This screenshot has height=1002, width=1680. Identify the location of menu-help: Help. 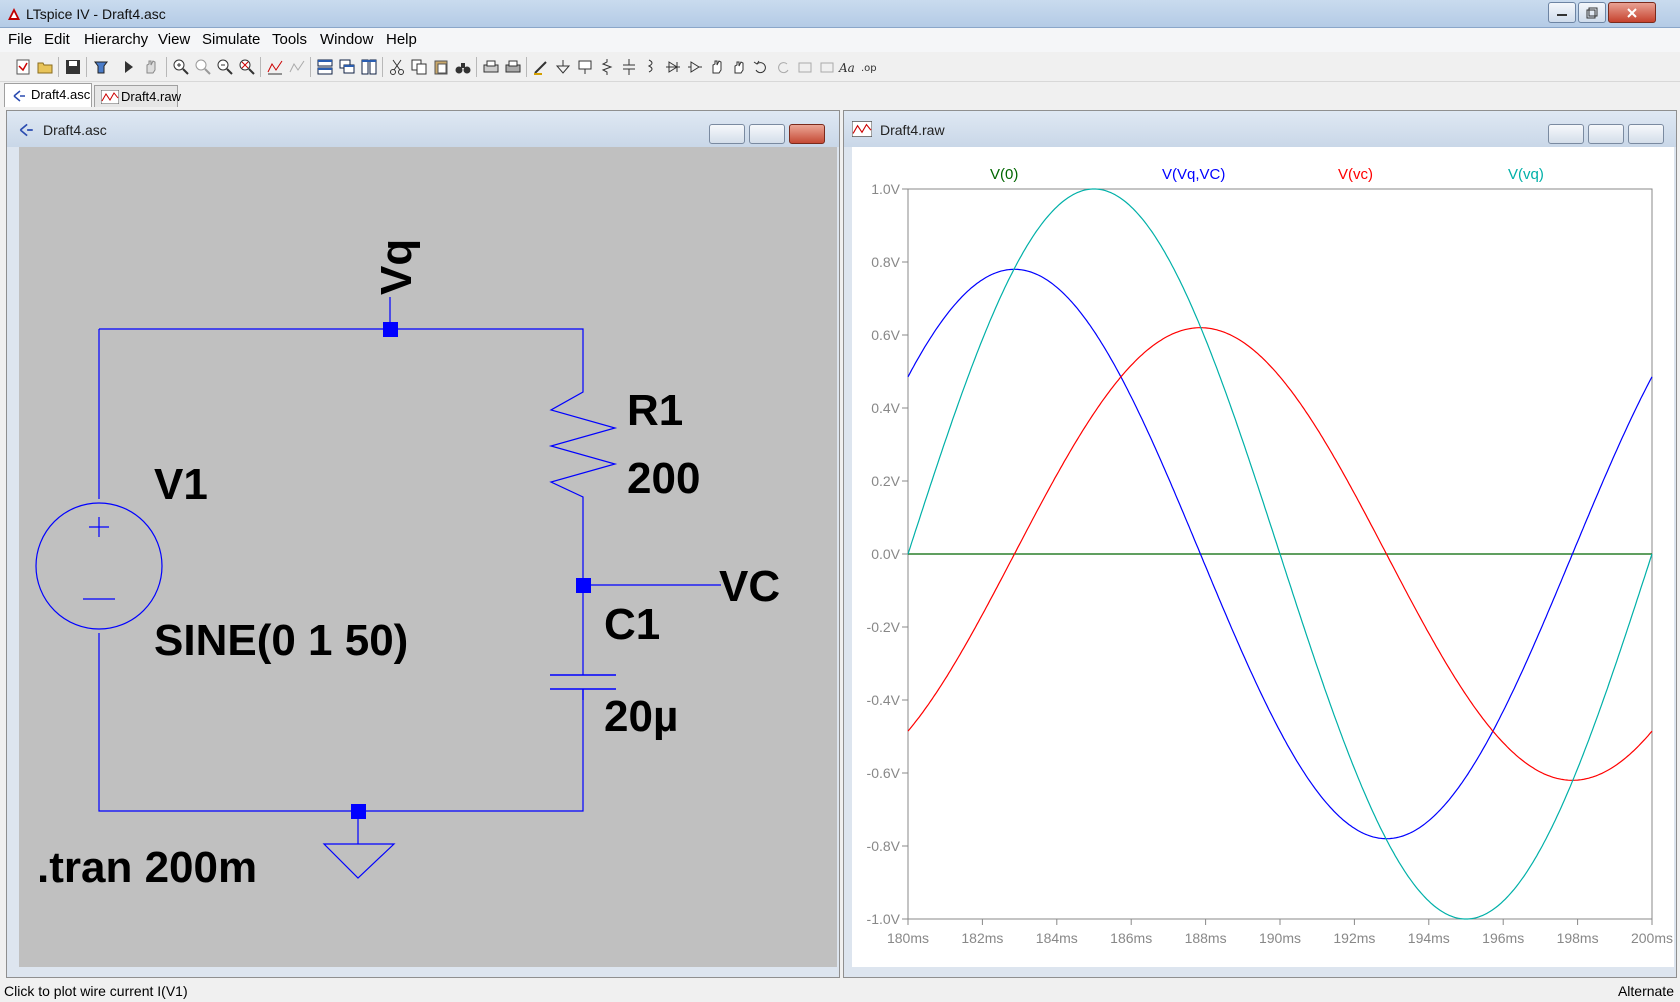
(401, 39).